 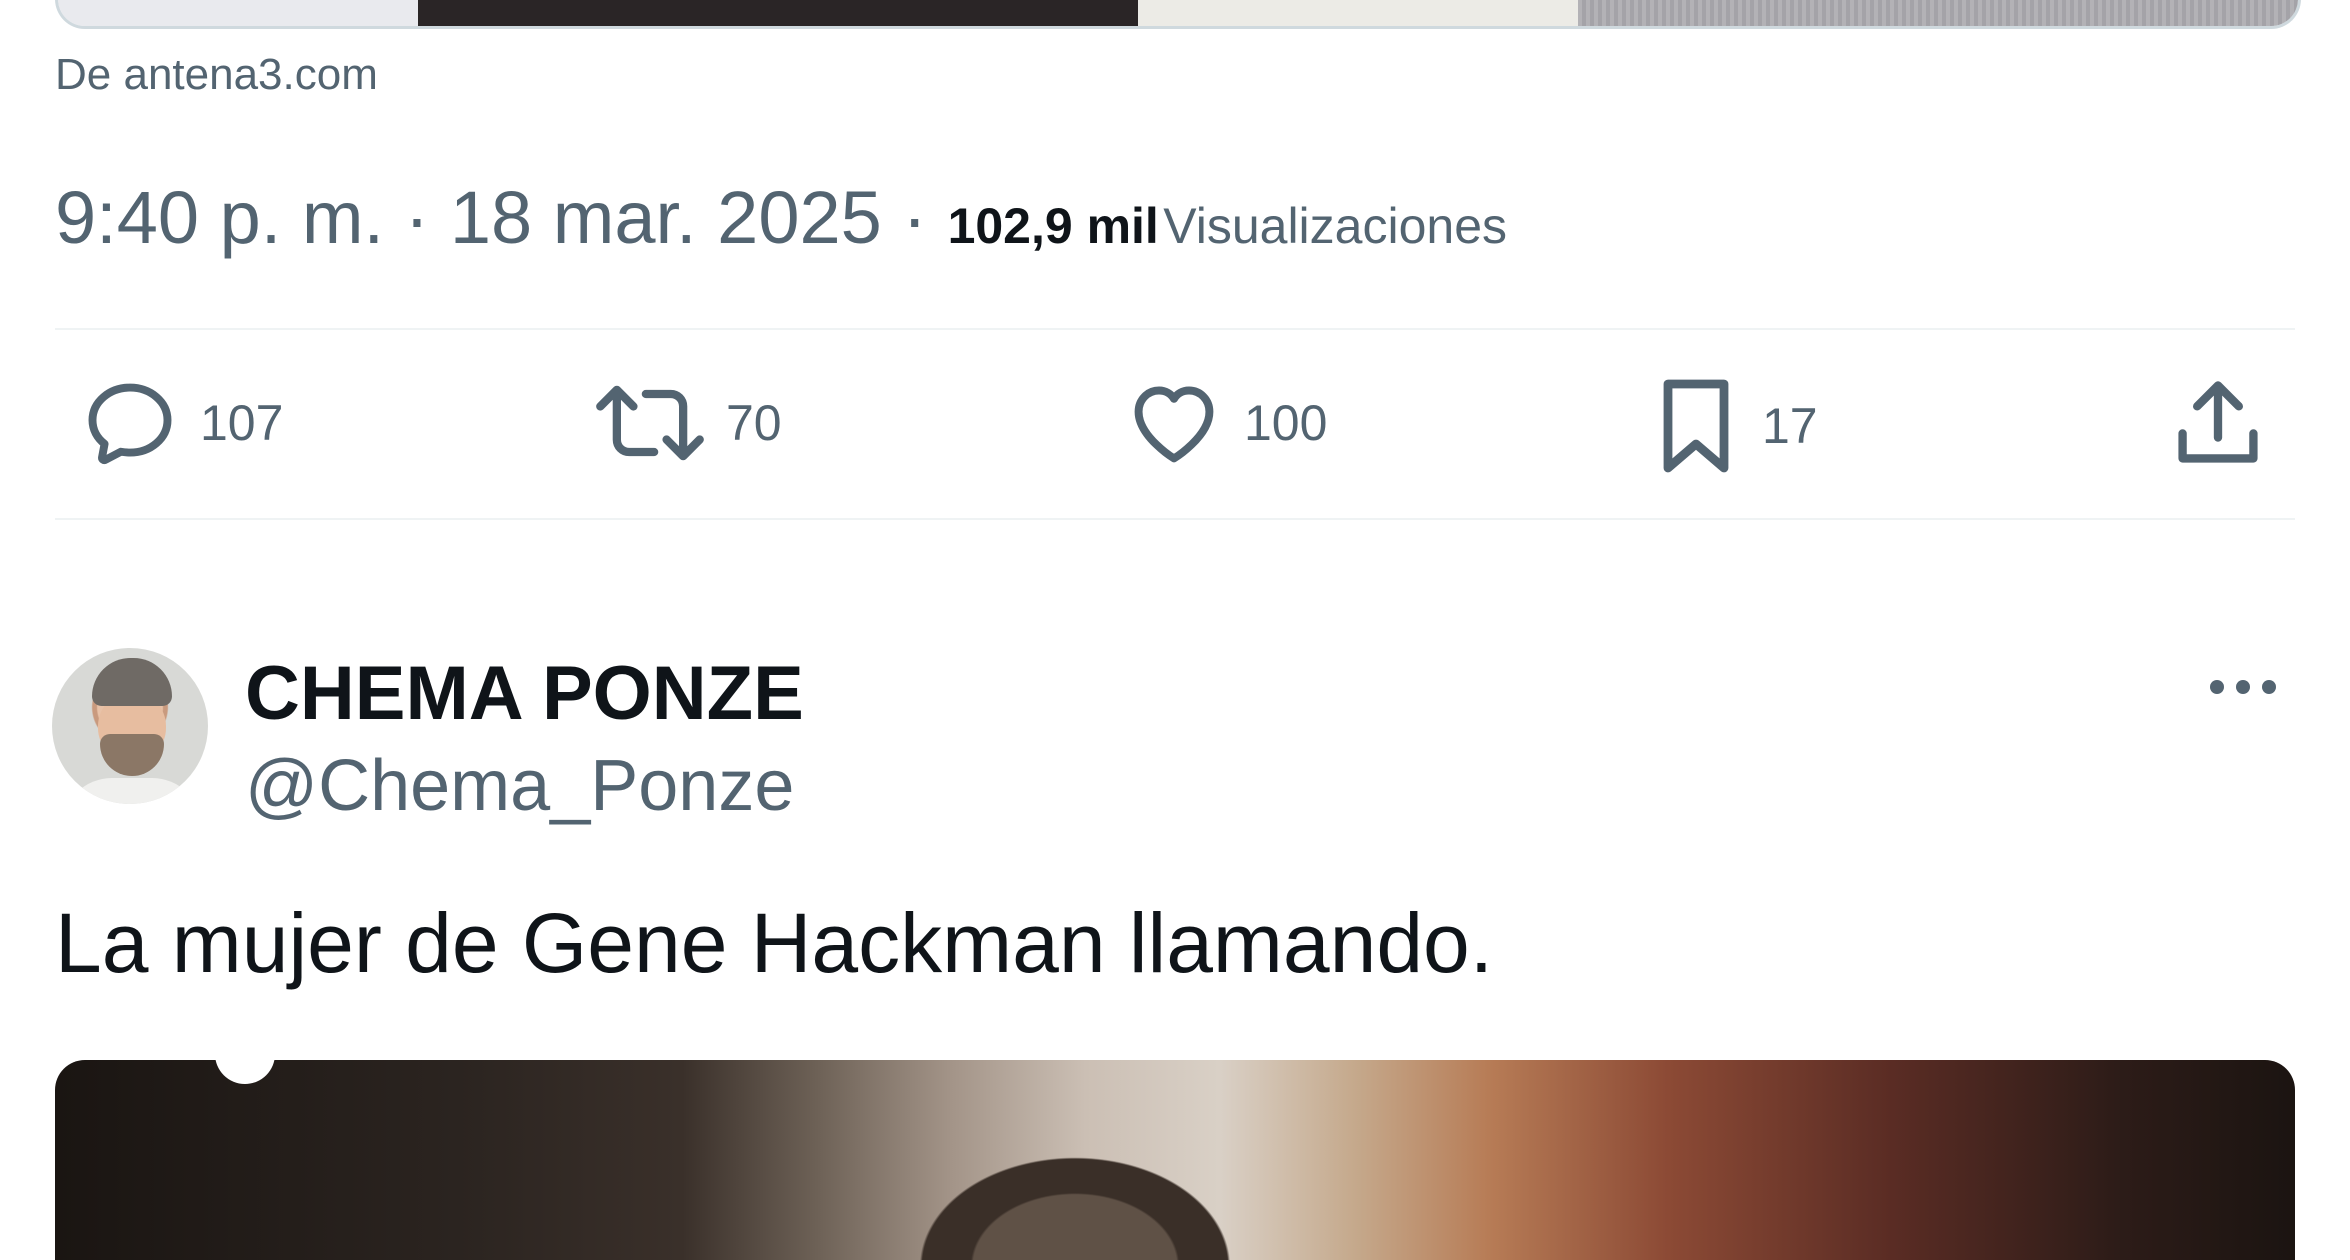 I want to click on retweet-button: 70, so click(x=687, y=423).